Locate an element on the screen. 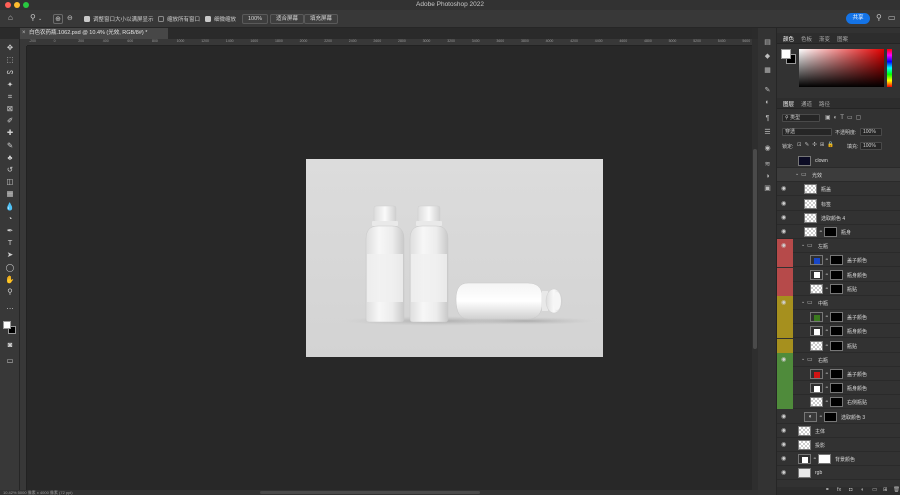  layer-row: ⚭ 瓶贴 is located at coordinates (838, 345).